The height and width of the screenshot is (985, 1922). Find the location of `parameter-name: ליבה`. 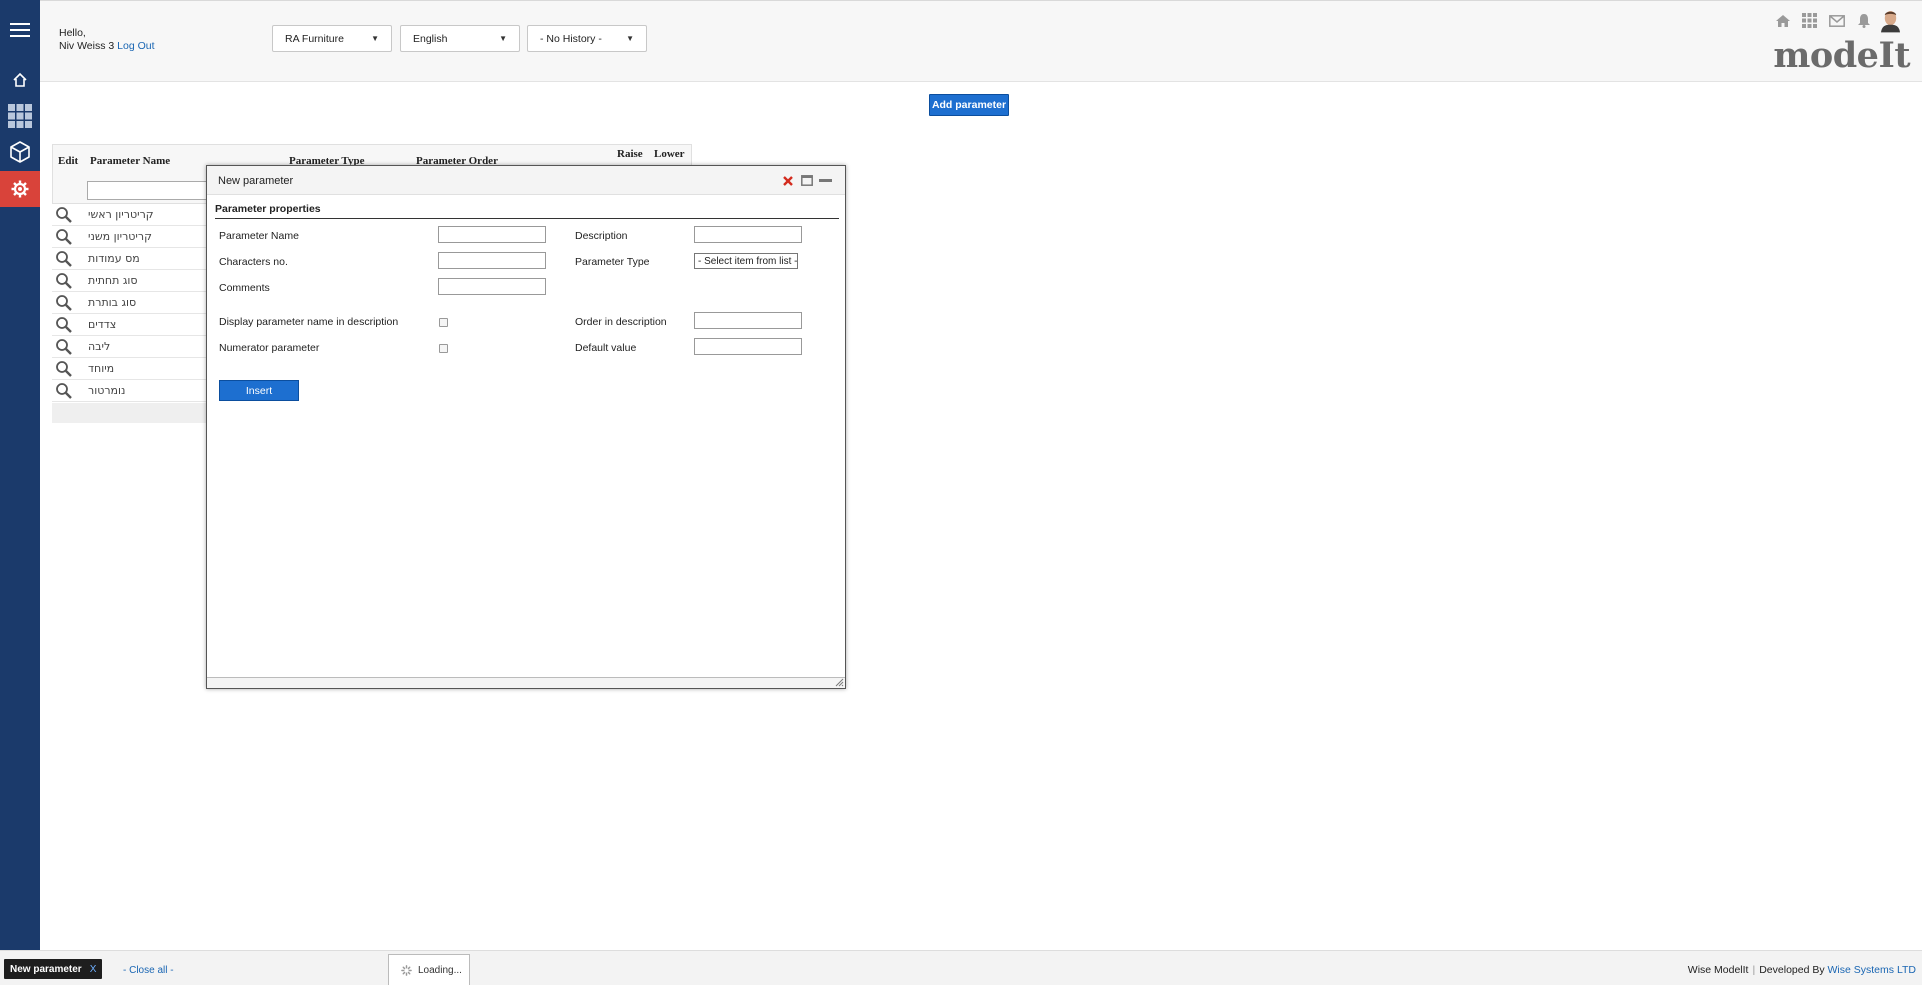

parameter-name: ליבה is located at coordinates (99, 346).